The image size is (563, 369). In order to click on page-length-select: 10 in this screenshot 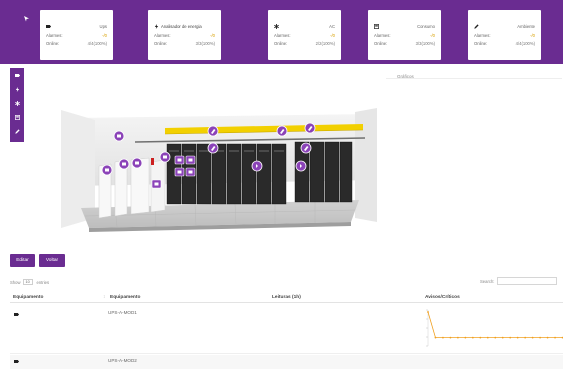, I will do `click(28, 282)`.